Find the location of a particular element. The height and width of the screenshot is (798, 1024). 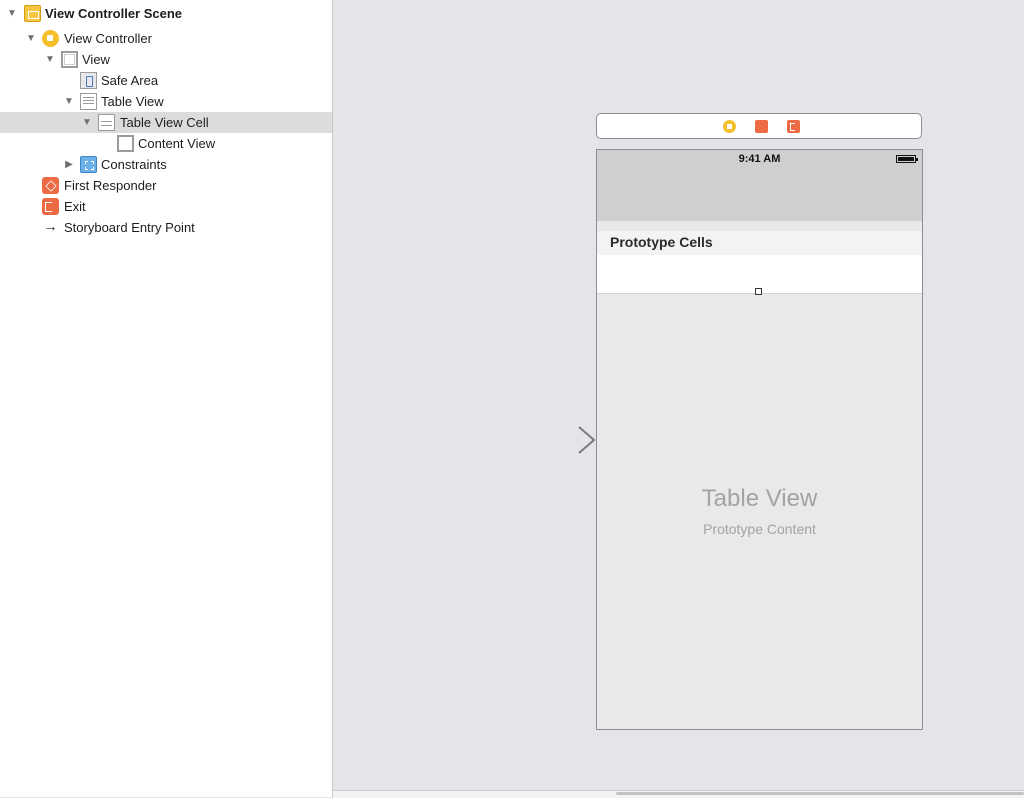

scene-icon is located at coordinates (32, 13).